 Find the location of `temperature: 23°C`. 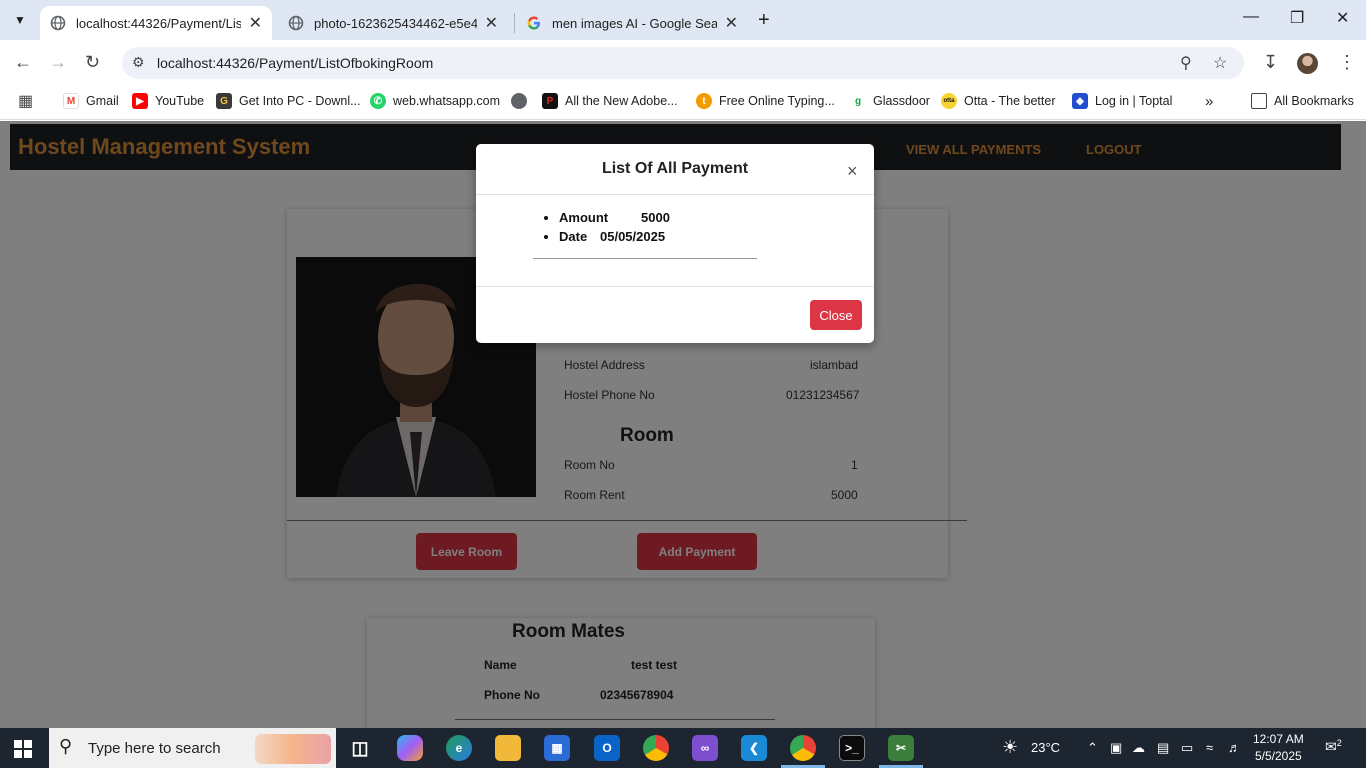

temperature: 23°C is located at coordinates (1045, 747).